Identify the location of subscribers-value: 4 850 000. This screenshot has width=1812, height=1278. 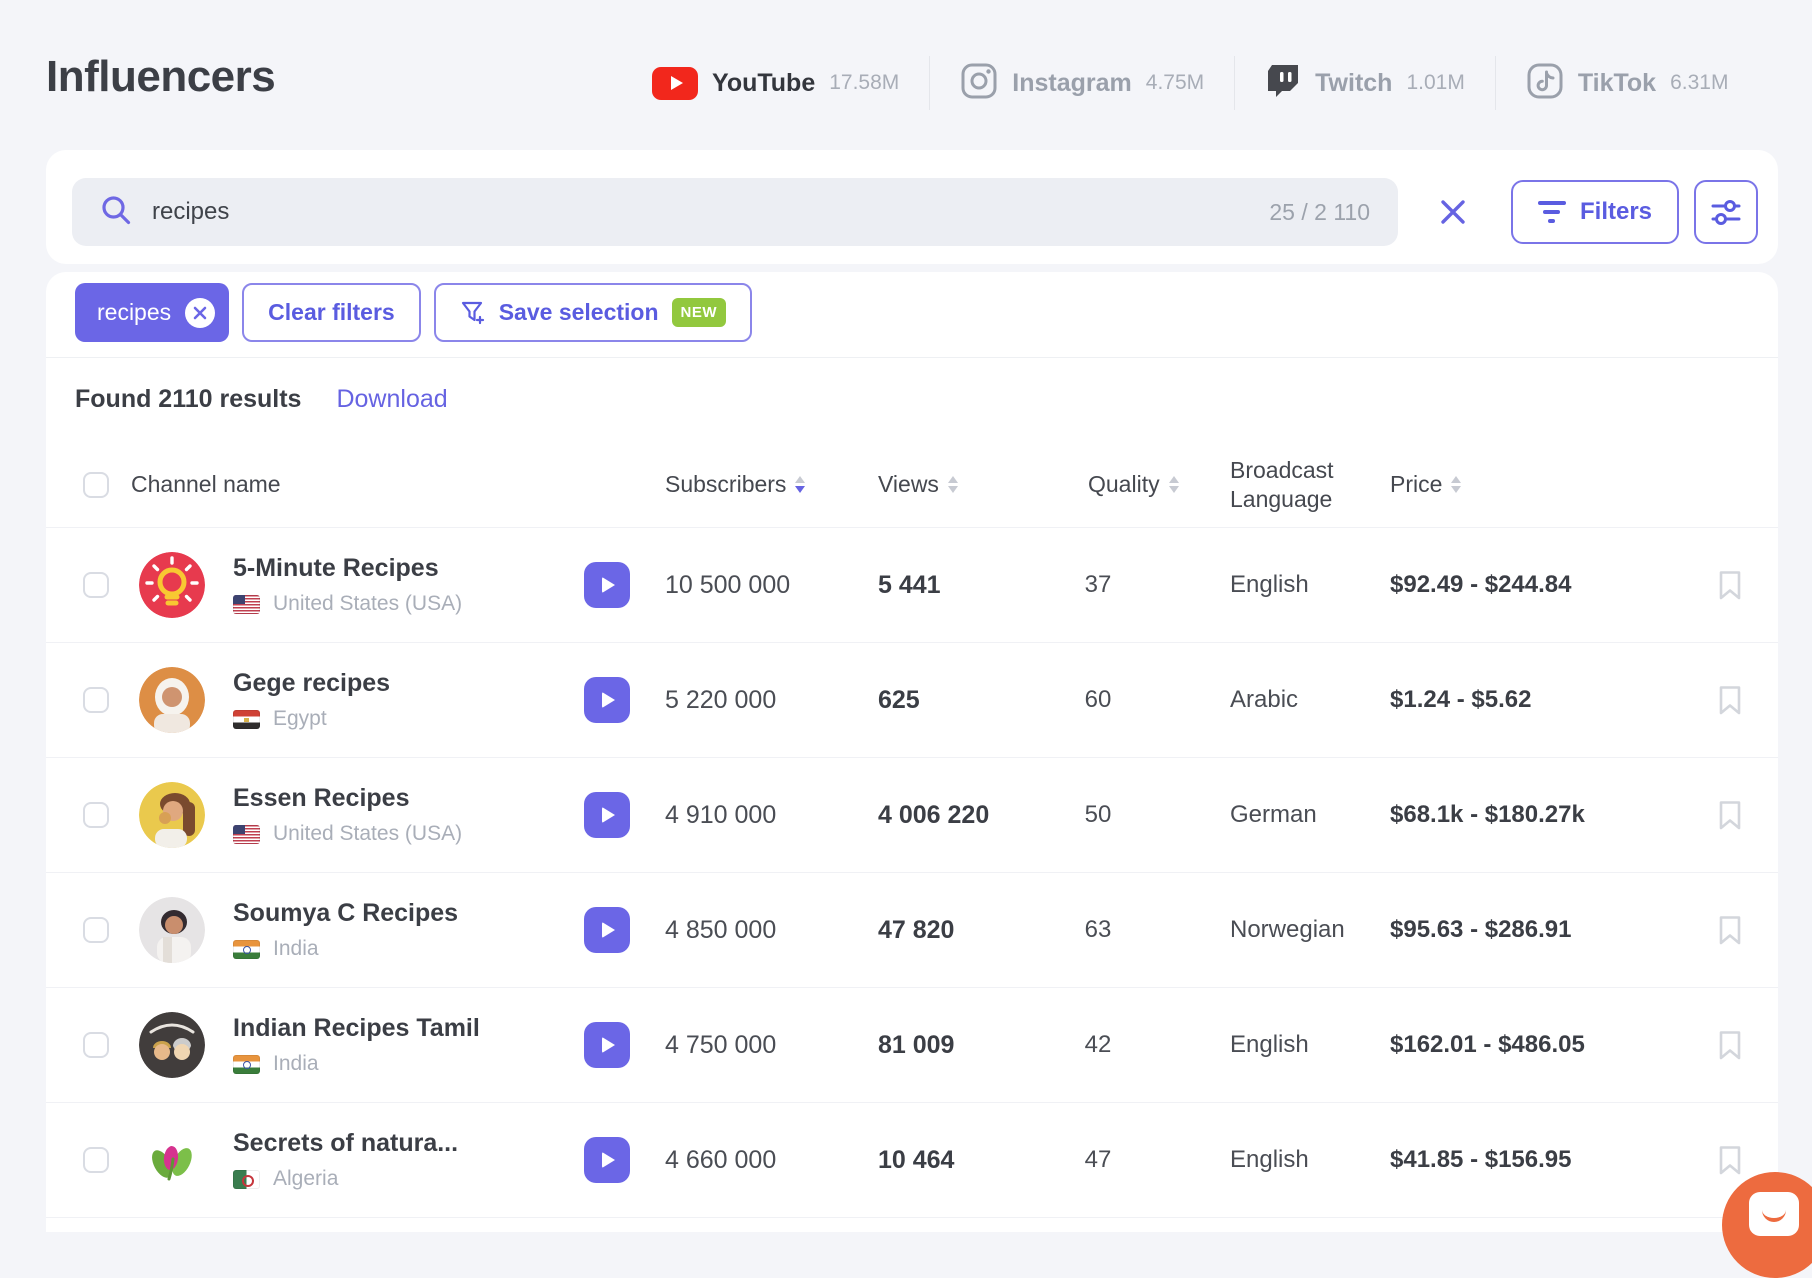
(721, 929).